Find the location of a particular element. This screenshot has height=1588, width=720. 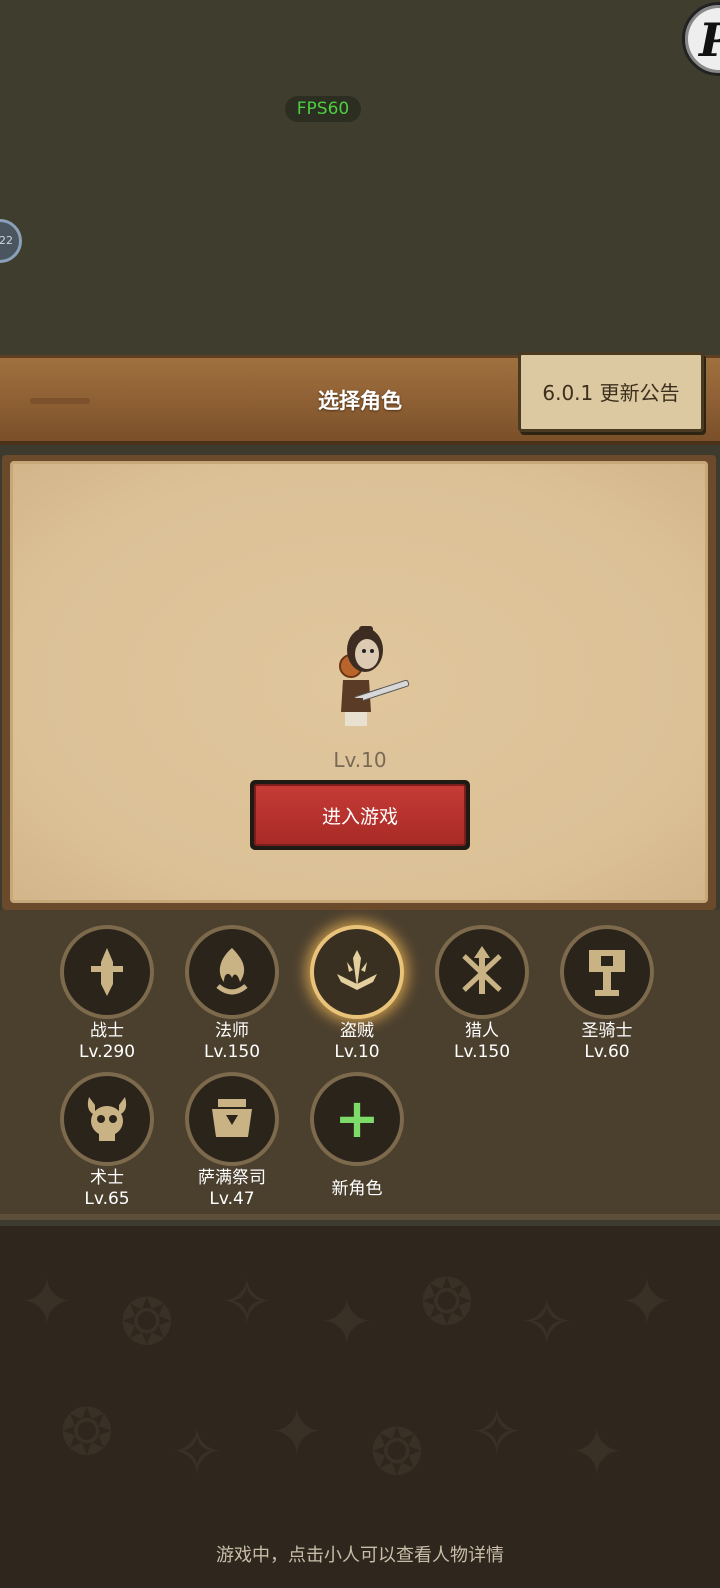

class-name: 盗贼 is located at coordinates (357, 1031).